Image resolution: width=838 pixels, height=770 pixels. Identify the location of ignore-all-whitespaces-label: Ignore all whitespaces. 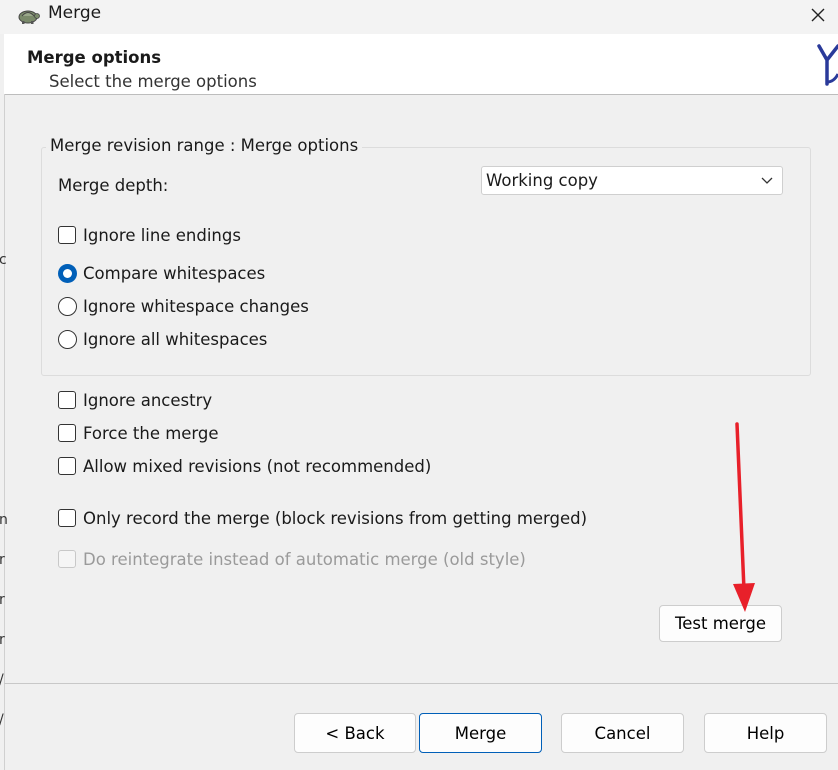
(175, 339).